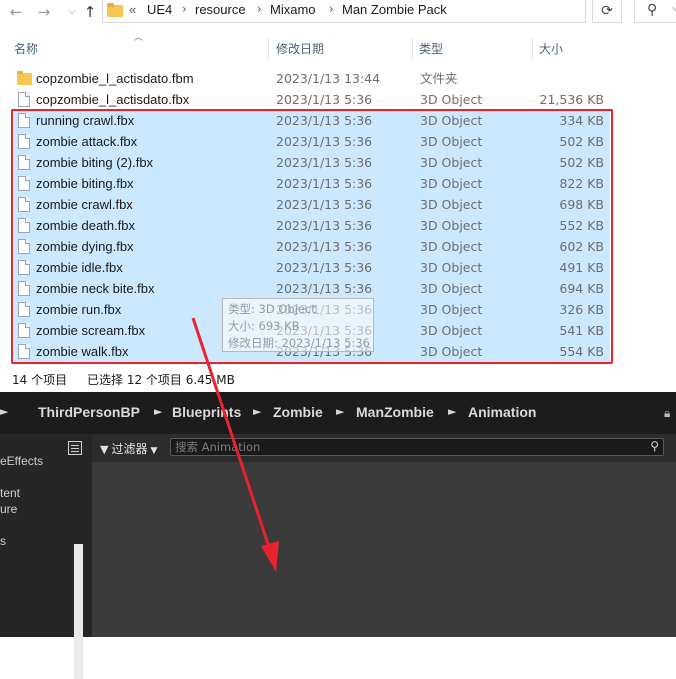 This screenshot has width=676, height=679. What do you see at coordinates (338, 379) in the screenshot?
I see `status-bar: 14 个项目 已选择 12 个项目 6.45 MB` at bounding box center [338, 379].